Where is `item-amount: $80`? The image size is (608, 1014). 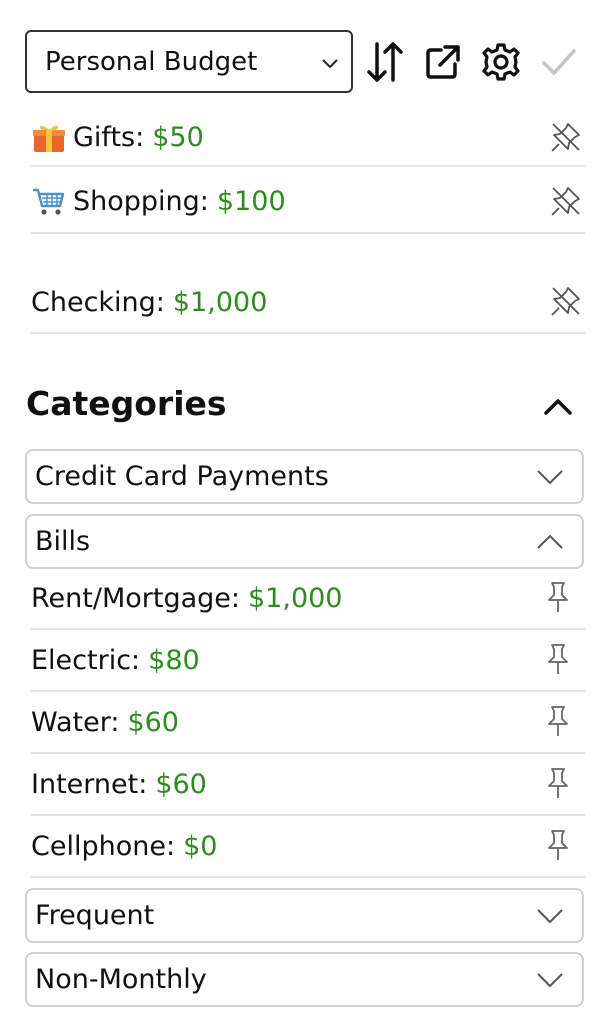
item-amount: $80 is located at coordinates (174, 660).